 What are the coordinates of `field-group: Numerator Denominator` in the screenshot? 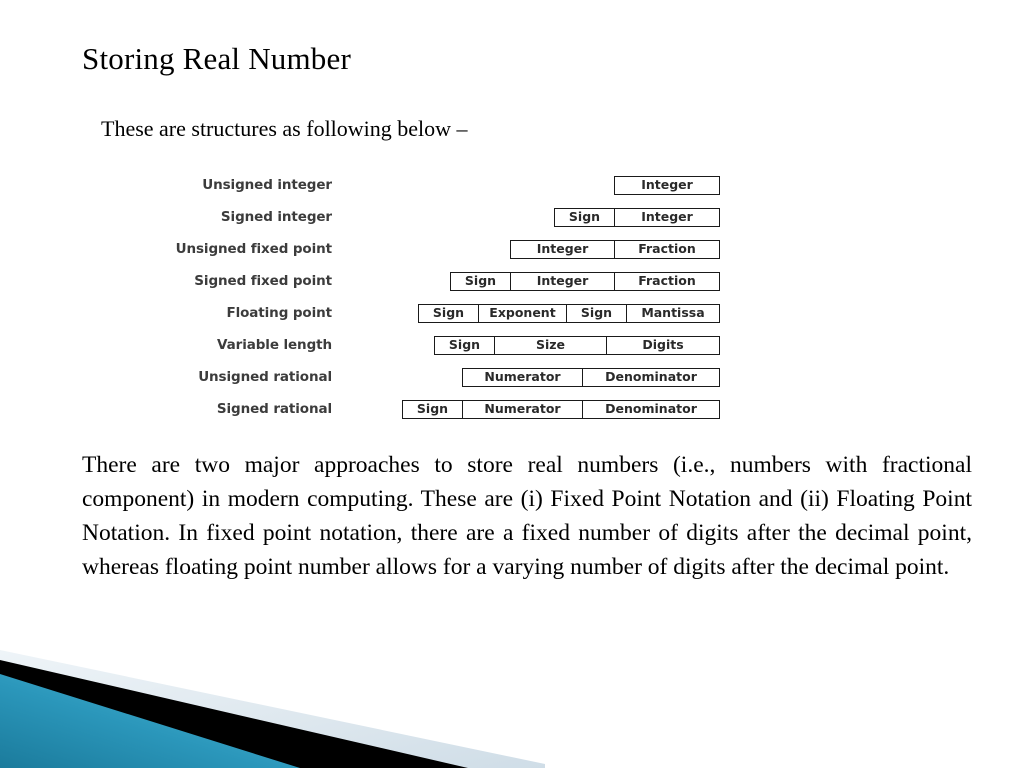 It's located at (591, 377).